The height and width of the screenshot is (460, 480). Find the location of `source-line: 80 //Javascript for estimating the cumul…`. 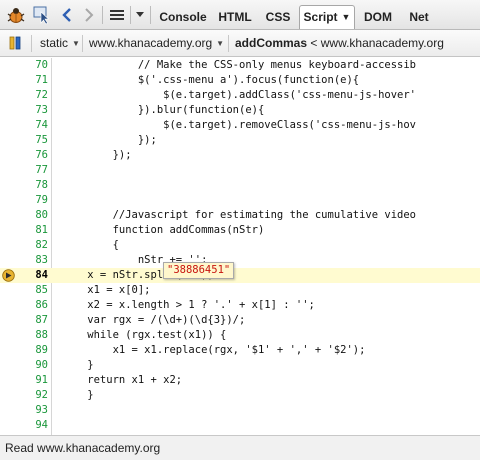

source-line: 80 //Javascript for estimating the cumul… is located at coordinates (240, 215).